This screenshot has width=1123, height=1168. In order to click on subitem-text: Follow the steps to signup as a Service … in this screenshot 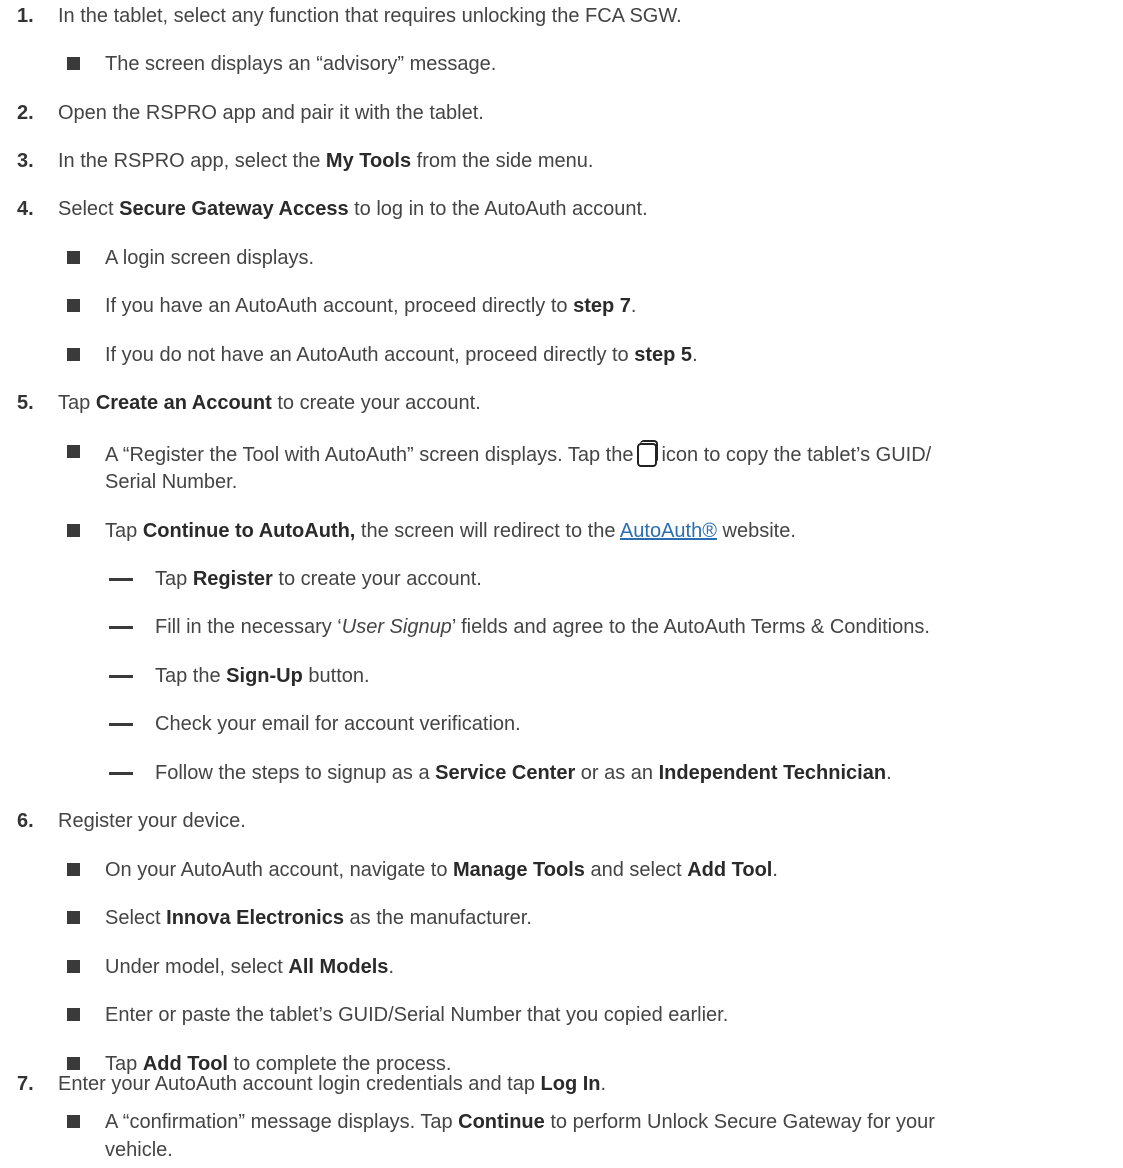, I will do `click(523, 773)`.